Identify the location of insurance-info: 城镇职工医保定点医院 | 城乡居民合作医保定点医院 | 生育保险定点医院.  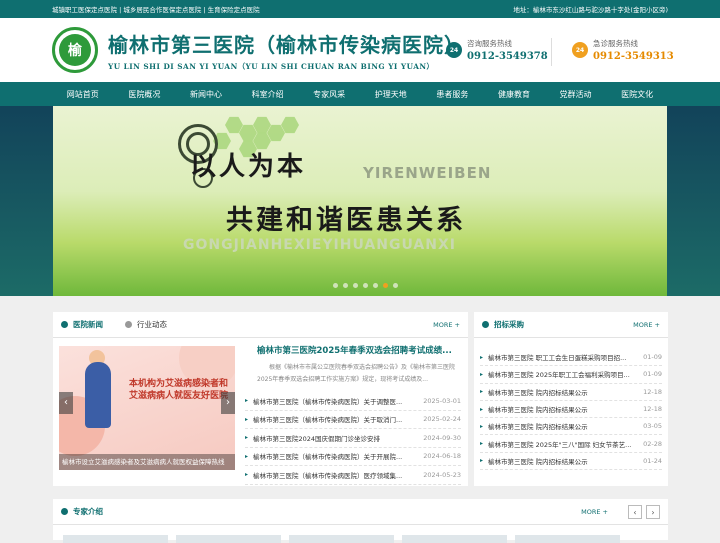
(156, 10).